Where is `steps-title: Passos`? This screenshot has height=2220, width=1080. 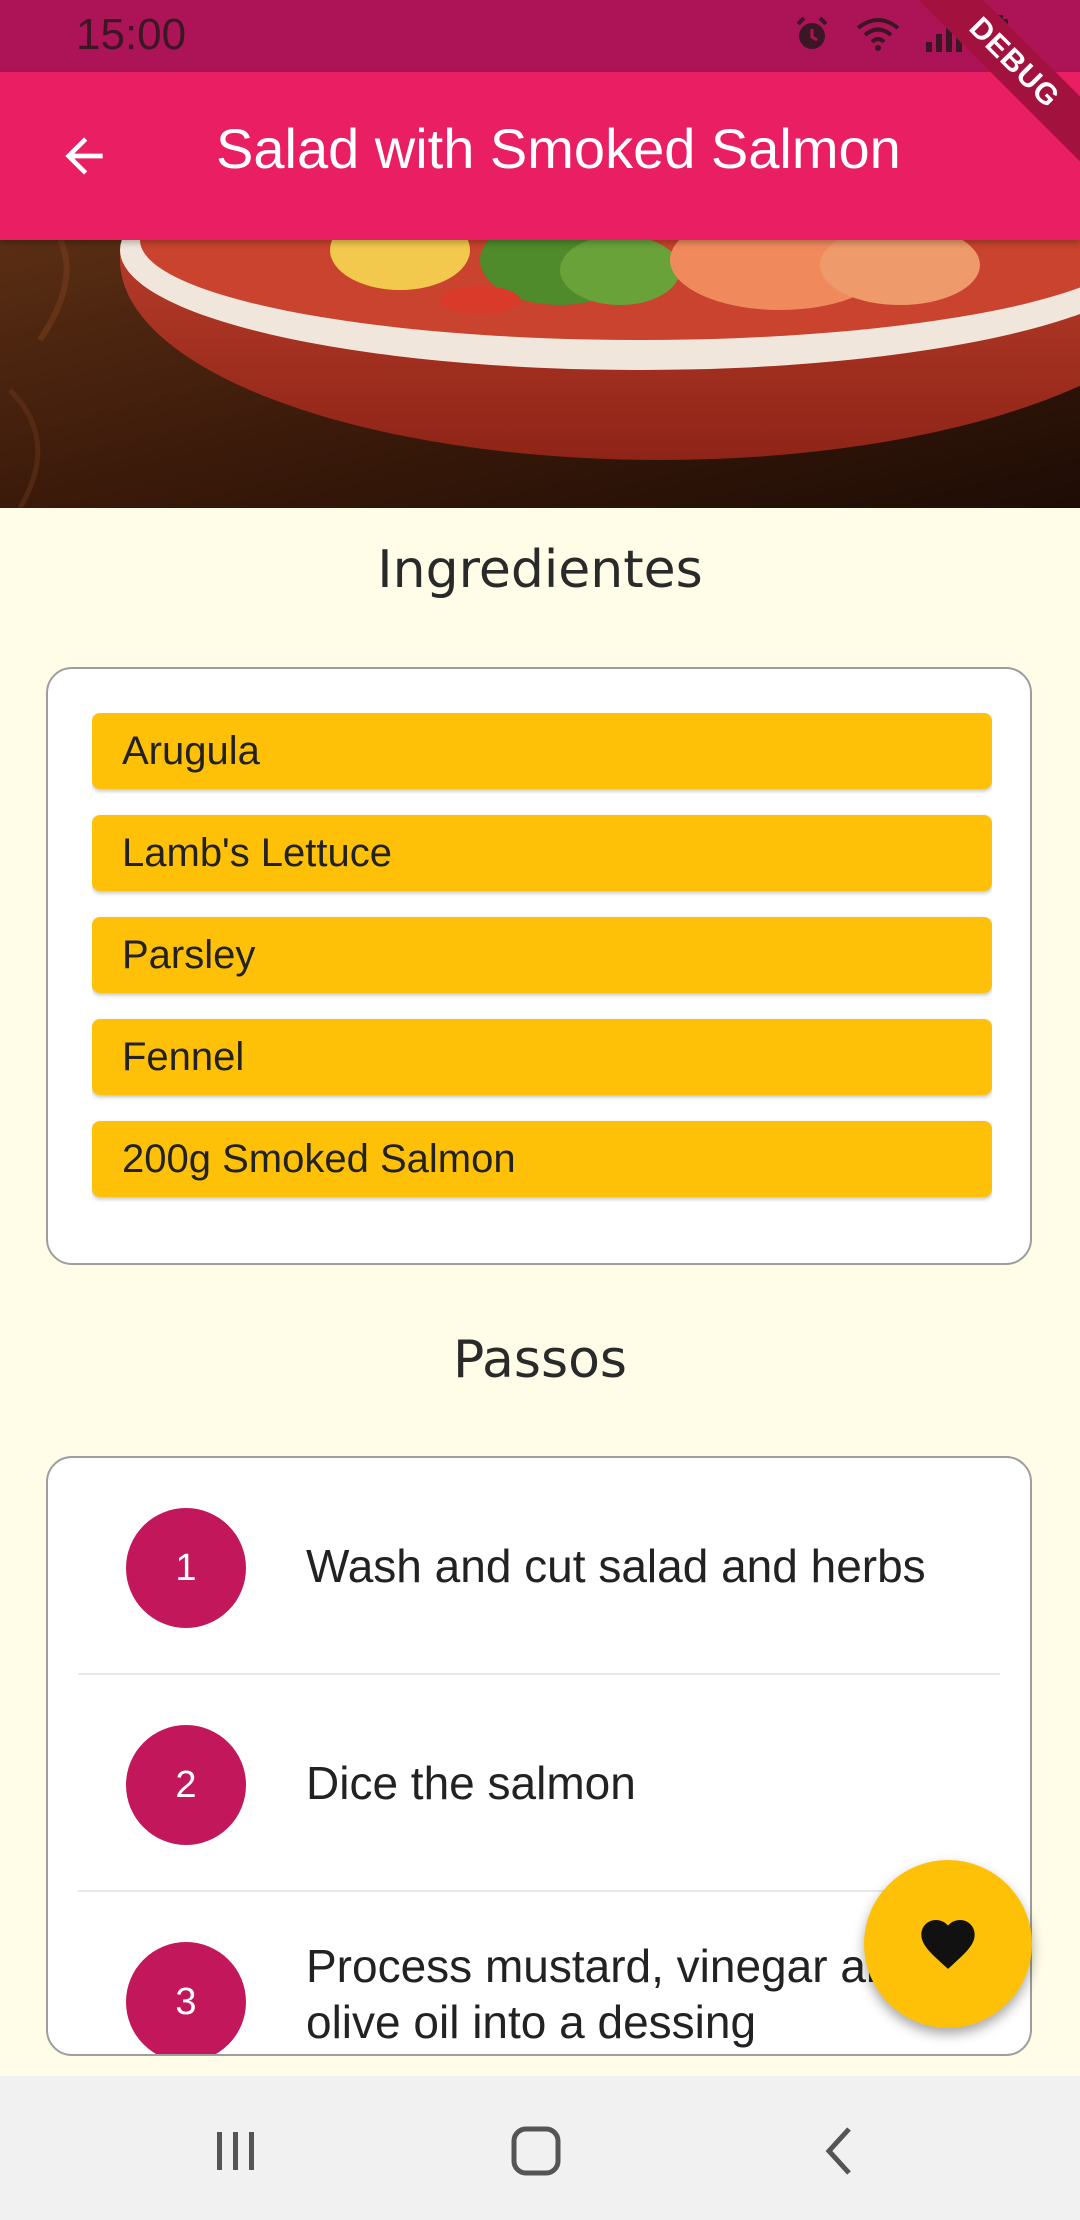
steps-title: Passos is located at coordinates (540, 1360).